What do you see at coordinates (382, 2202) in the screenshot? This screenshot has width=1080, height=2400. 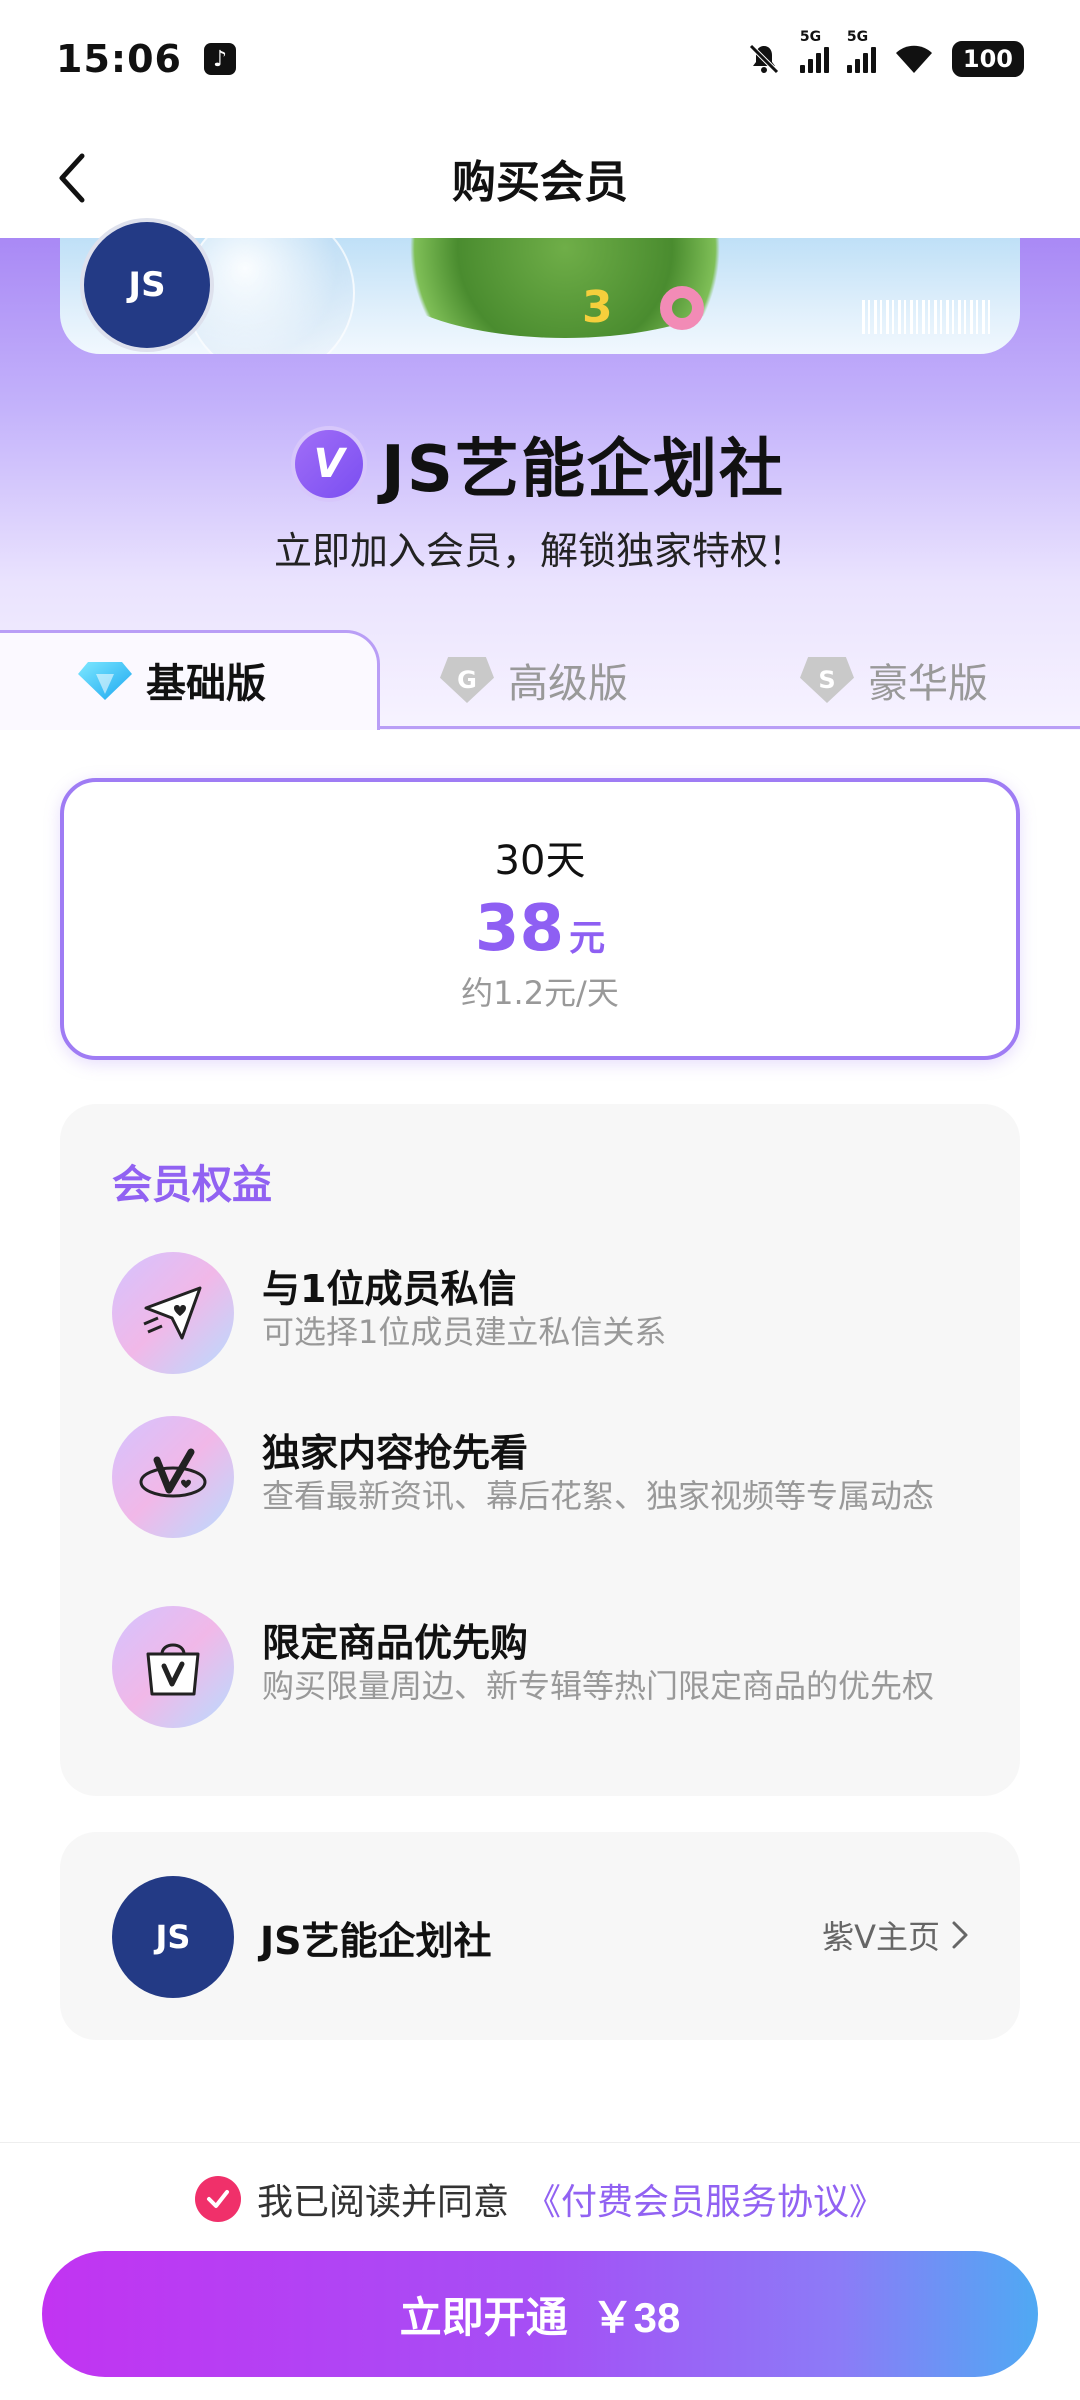 I see `agreement-text: 我已阅读并同意` at bounding box center [382, 2202].